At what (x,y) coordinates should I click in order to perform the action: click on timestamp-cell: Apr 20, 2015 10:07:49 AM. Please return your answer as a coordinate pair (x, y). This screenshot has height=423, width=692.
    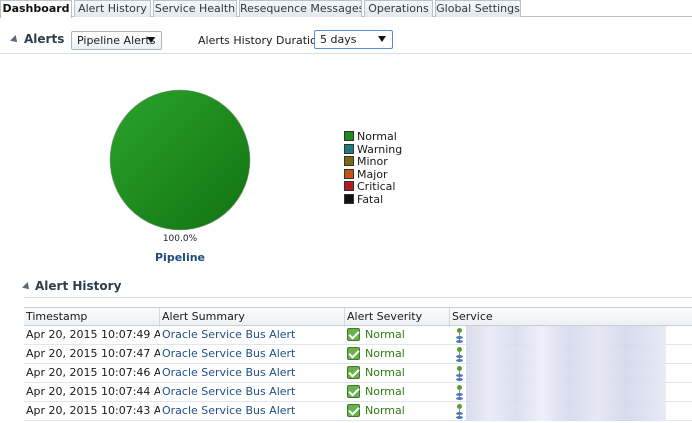
    Looking at the image, I should click on (93, 334).